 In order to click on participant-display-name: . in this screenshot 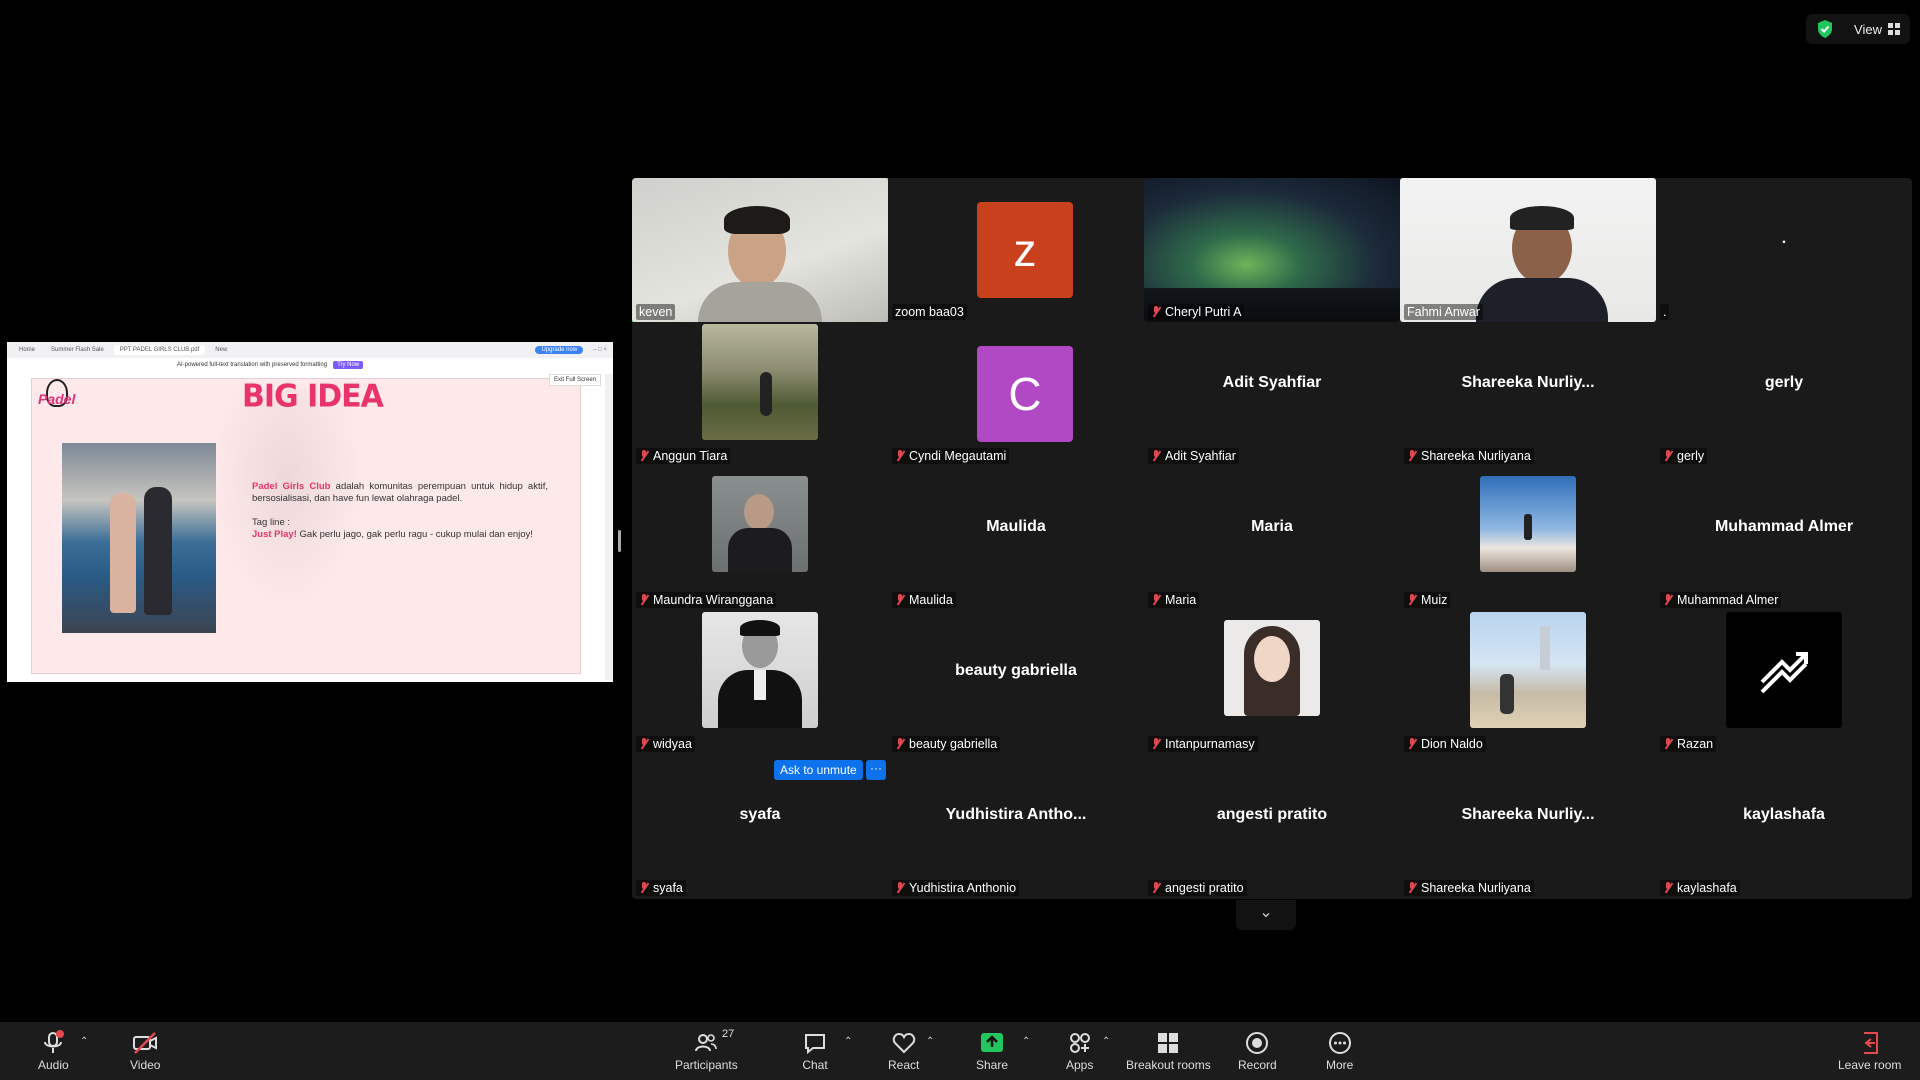, I will do `click(1784, 238)`.